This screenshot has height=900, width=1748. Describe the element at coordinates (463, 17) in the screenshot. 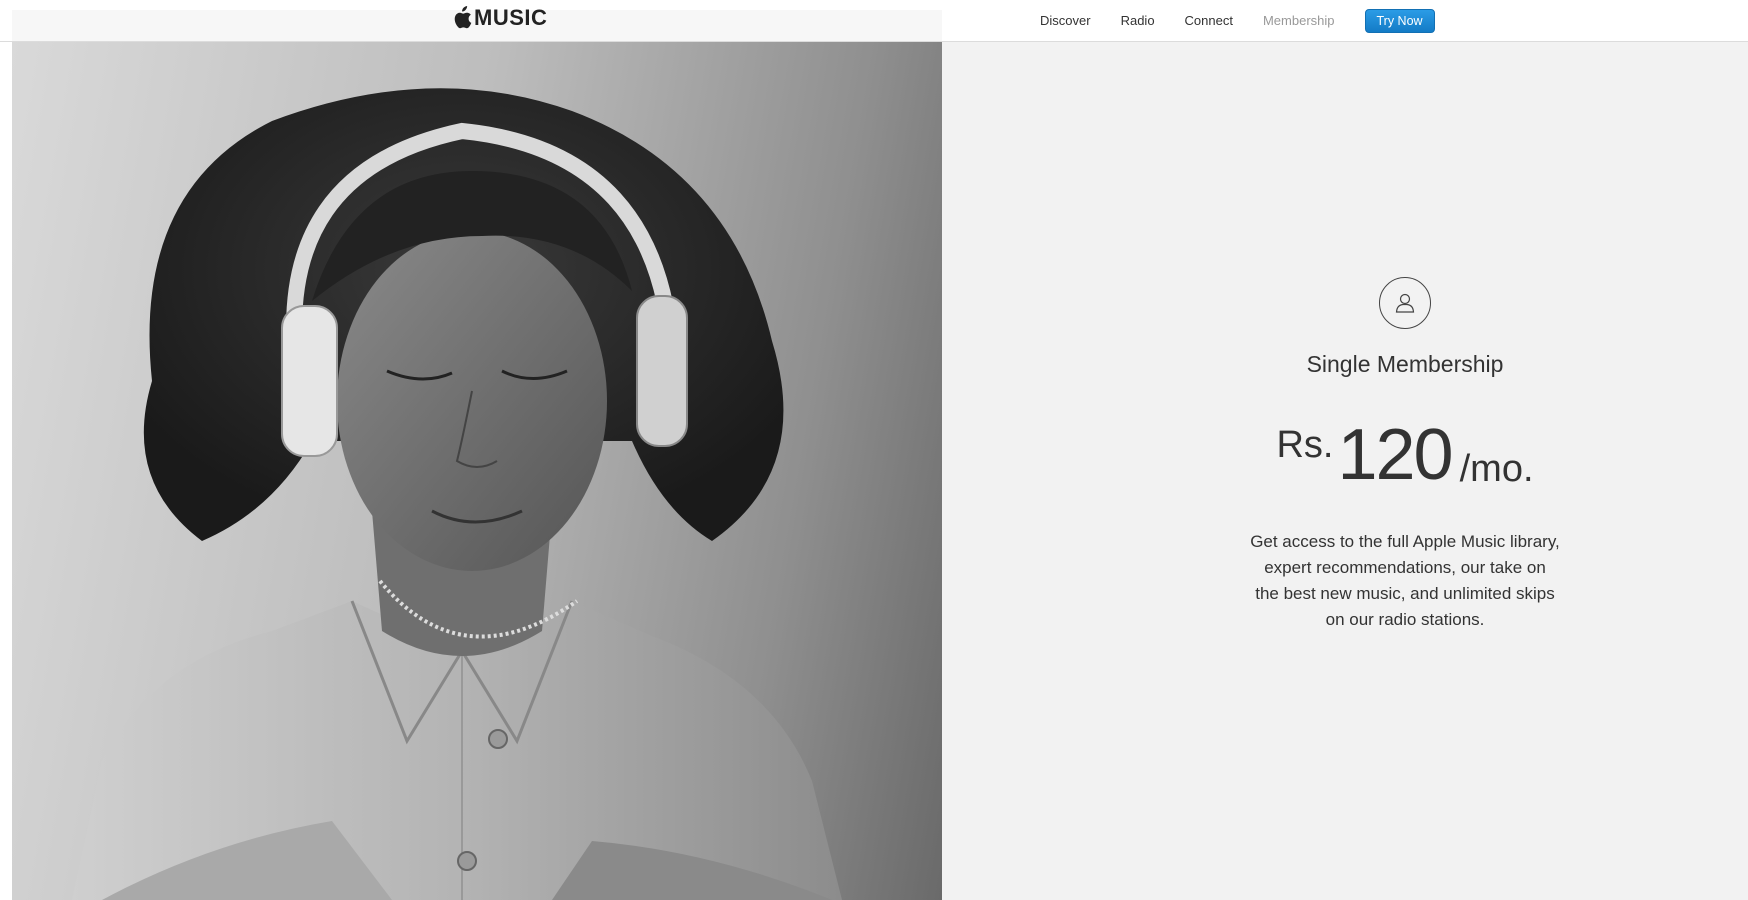

I see `apple-logo-icon` at that location.